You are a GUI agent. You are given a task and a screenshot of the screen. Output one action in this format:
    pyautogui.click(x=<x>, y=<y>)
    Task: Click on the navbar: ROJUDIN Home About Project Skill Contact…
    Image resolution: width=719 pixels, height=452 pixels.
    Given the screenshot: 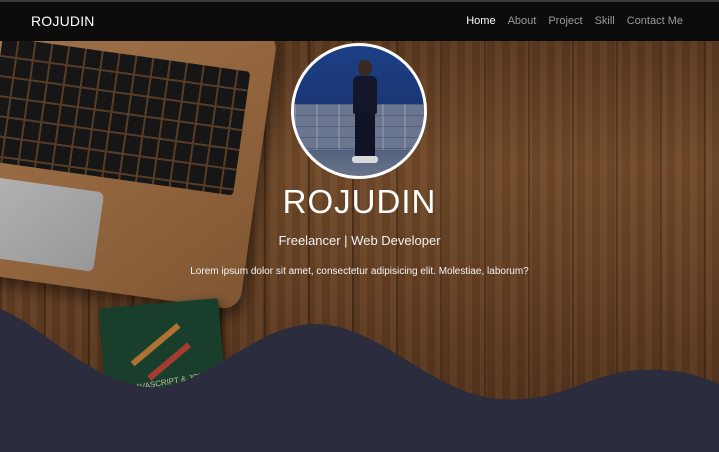 What is the action you would take?
    pyautogui.click(x=359, y=20)
    